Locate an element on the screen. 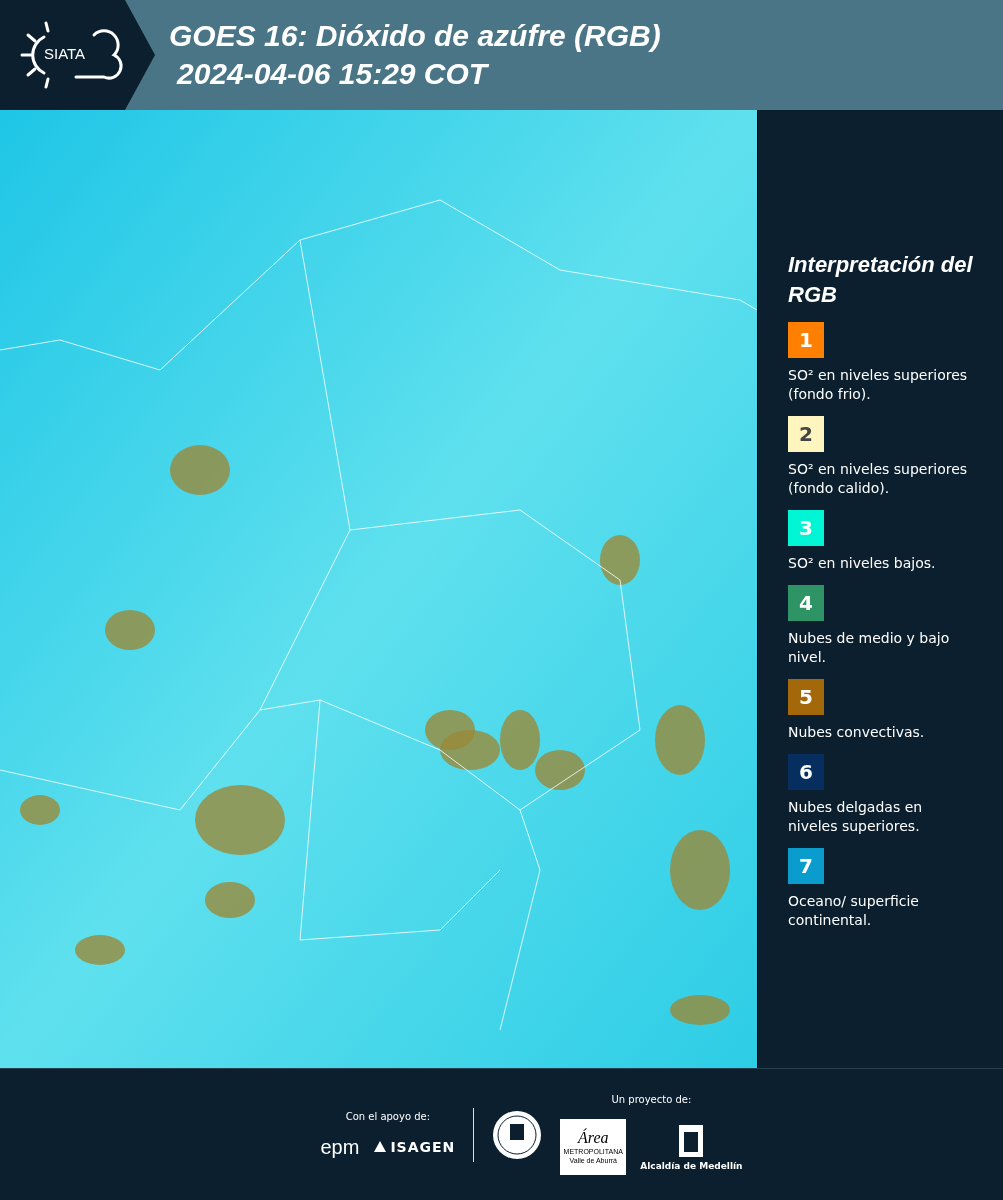 The image size is (1003, 1200). timestamp: 2024-04-06 15:29 COT is located at coordinates (332, 74).